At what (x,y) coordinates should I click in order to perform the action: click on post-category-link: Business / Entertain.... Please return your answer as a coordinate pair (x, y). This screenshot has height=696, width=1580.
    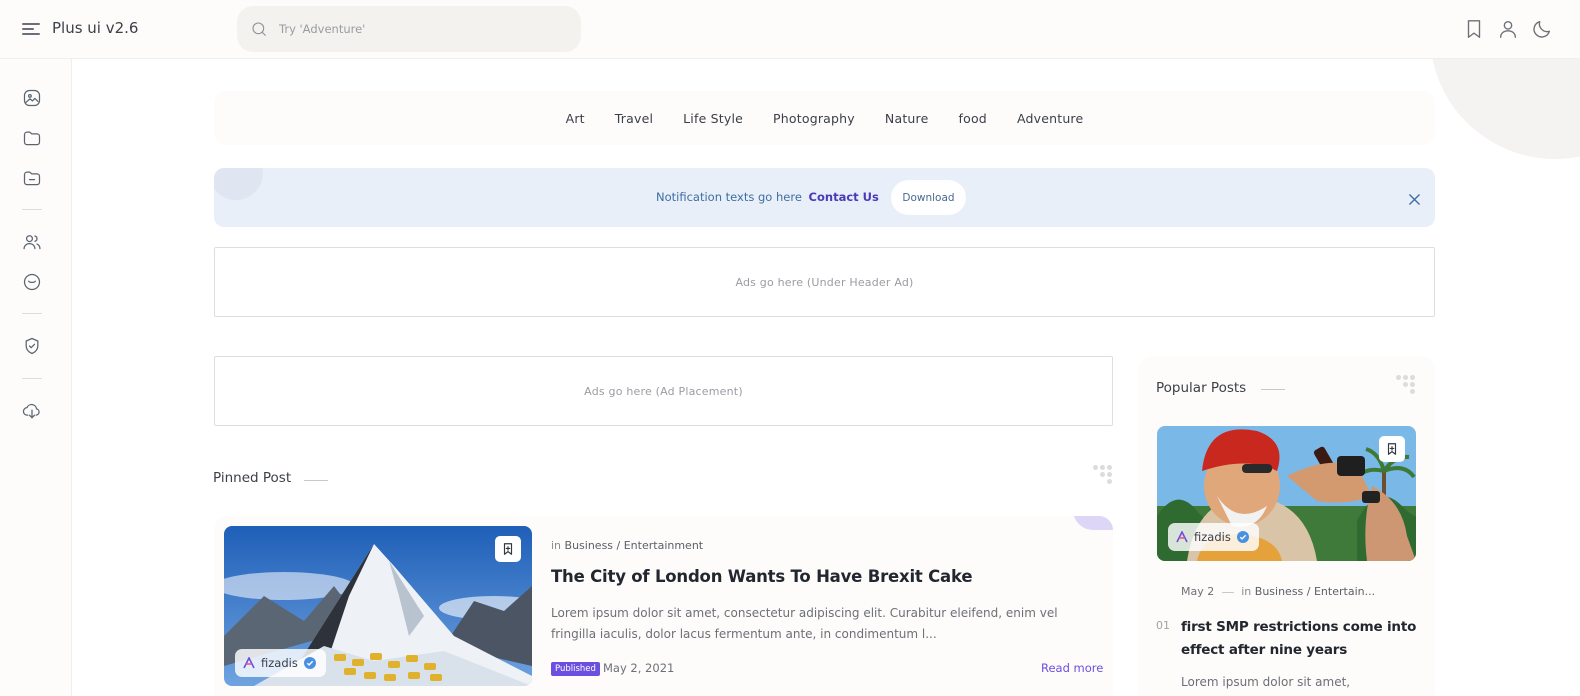
    Looking at the image, I should click on (1315, 591).